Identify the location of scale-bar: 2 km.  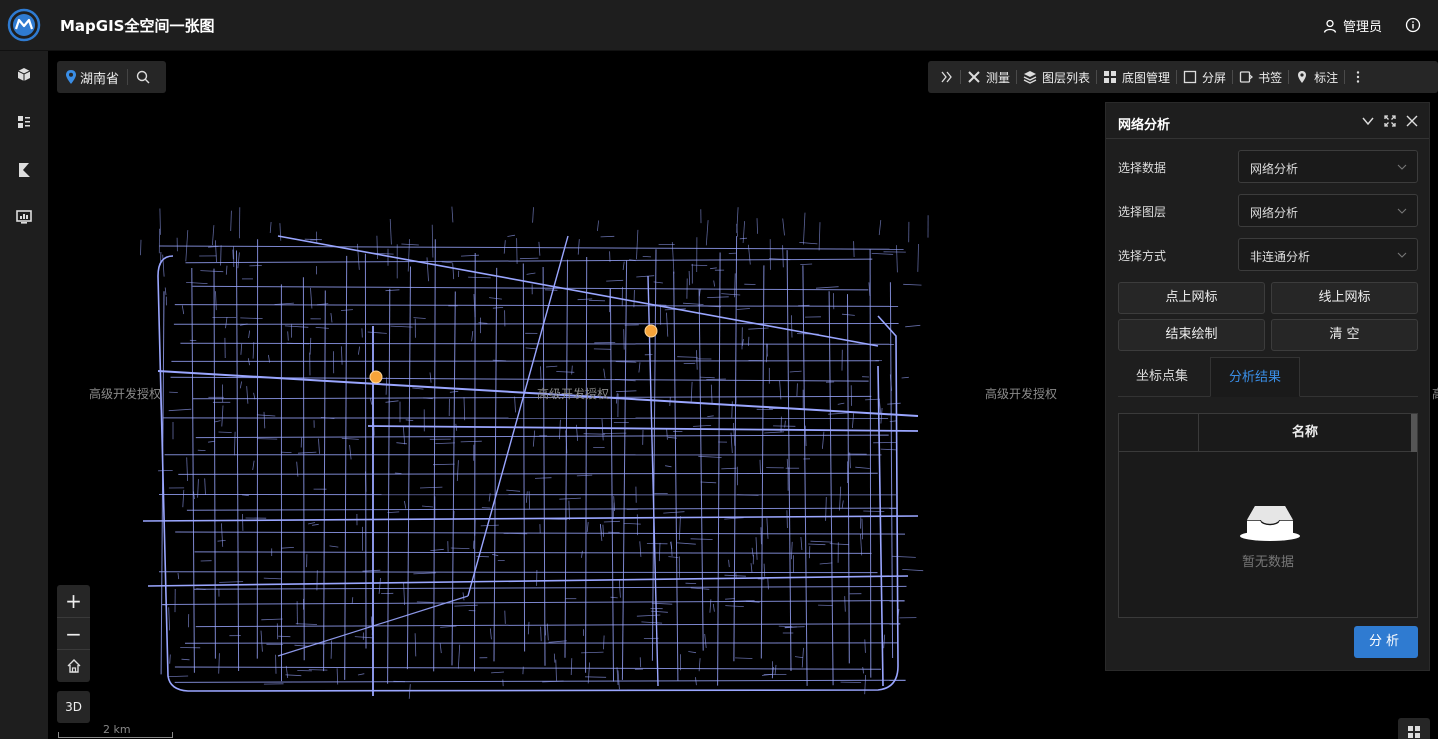
(115, 731).